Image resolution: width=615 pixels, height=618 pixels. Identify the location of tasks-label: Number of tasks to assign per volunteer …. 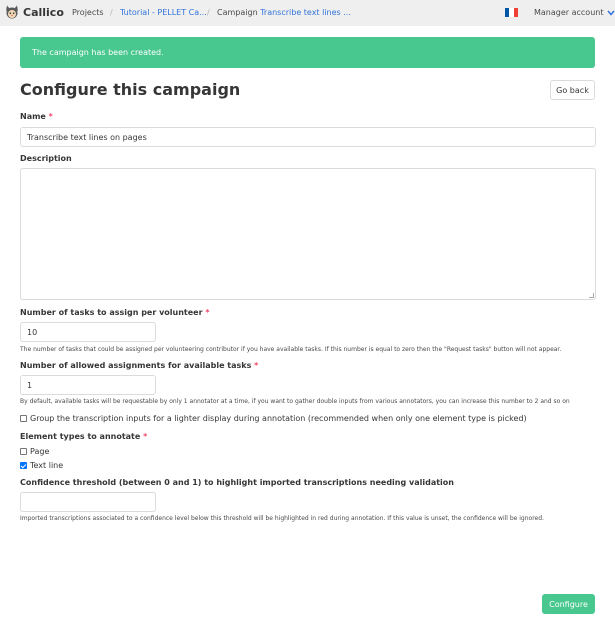
(115, 312).